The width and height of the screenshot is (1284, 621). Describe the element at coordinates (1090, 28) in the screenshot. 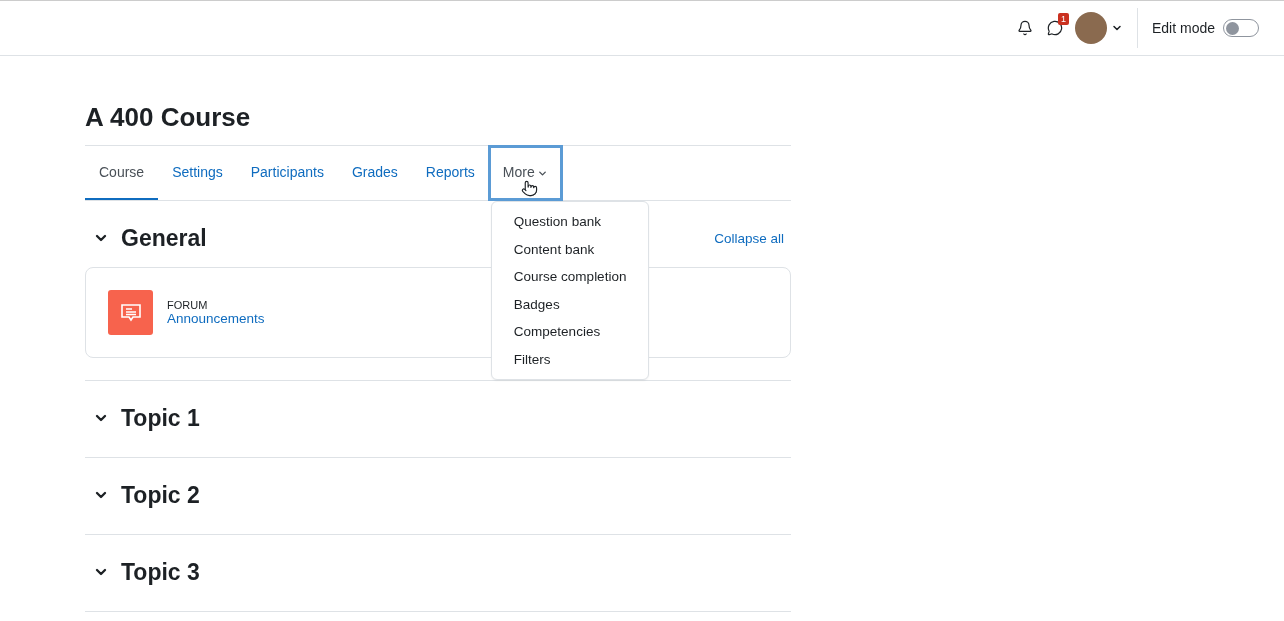

I see `user-avatar` at that location.